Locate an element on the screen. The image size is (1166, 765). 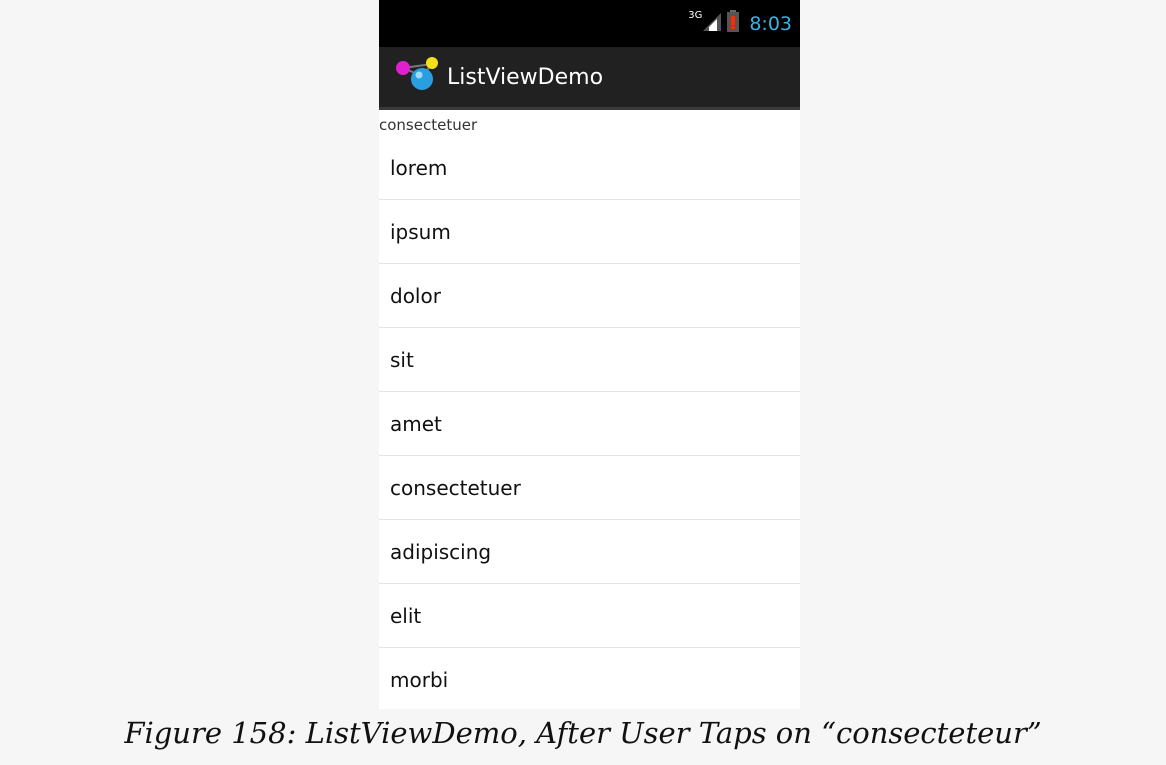
list-item: amet is located at coordinates (589, 424).